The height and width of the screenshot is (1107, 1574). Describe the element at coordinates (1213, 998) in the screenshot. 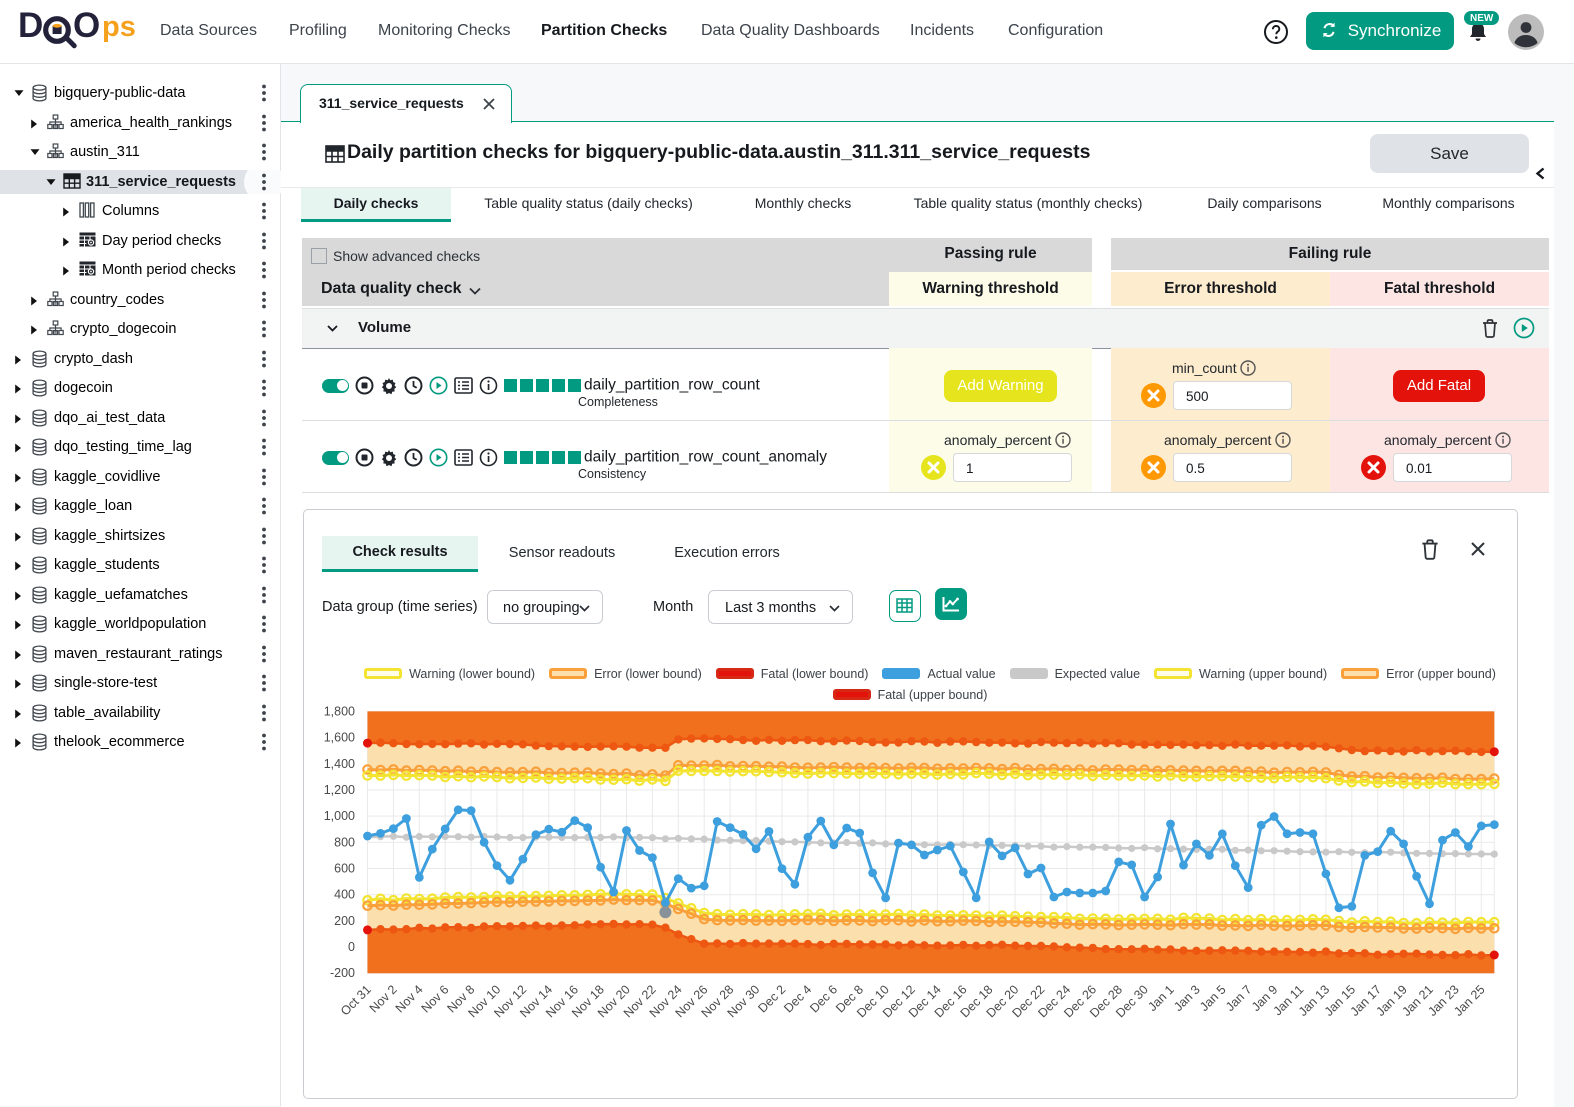

I see `svg-text: Jan 5` at that location.